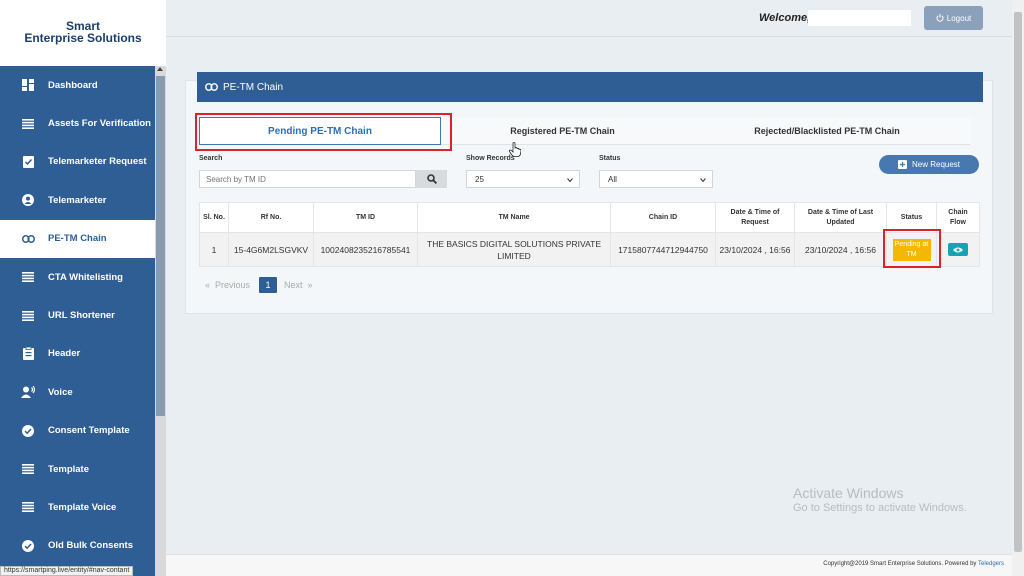 The width and height of the screenshot is (1024, 576). I want to click on column-header-tm-id: TM ID, so click(365, 217).